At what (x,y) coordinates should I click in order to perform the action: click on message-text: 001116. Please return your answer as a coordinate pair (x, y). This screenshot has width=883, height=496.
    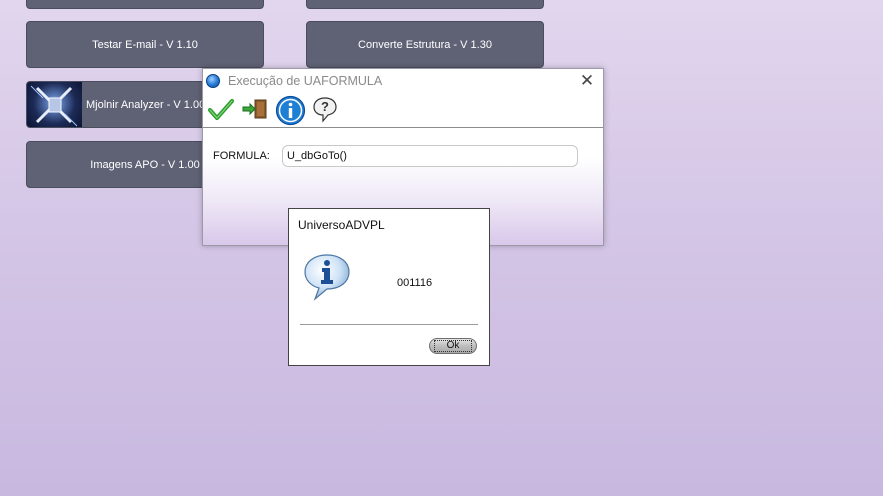
    Looking at the image, I should click on (415, 283).